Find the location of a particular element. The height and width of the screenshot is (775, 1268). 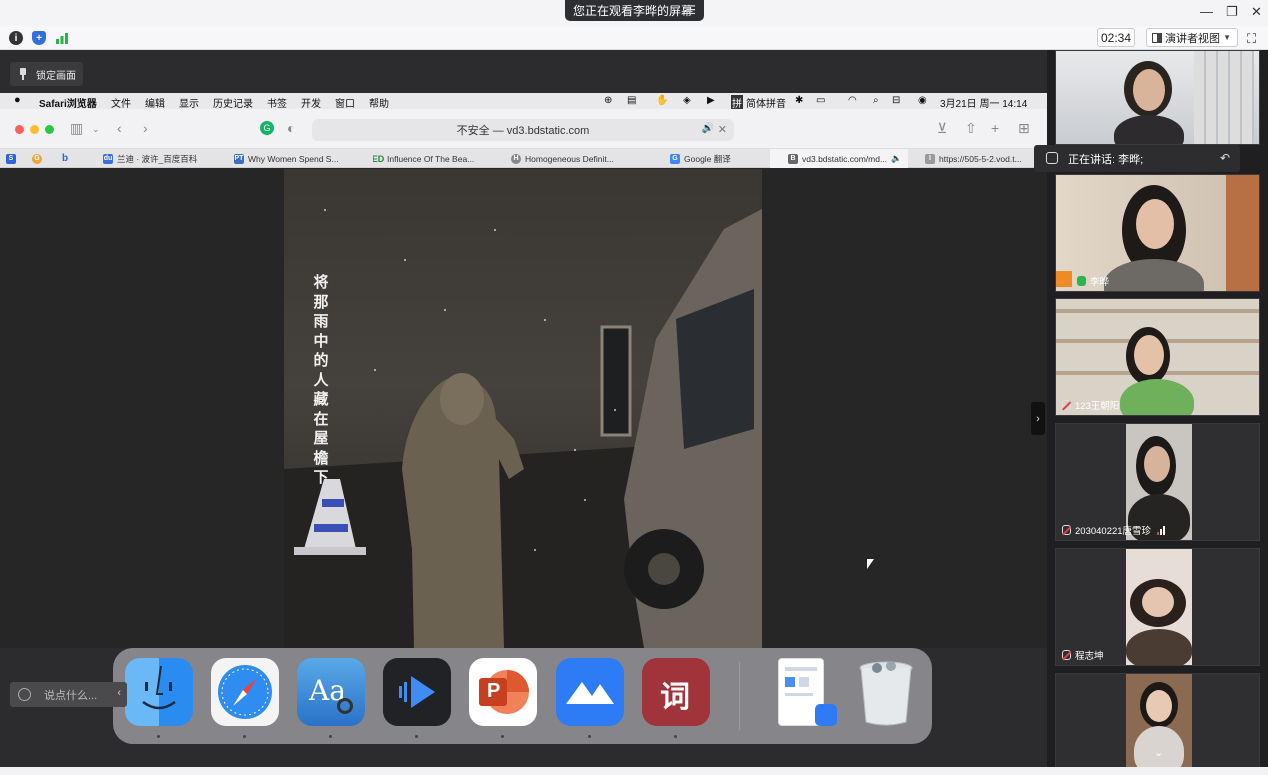

chevron-left-icon: ‹ is located at coordinates (119, 693).